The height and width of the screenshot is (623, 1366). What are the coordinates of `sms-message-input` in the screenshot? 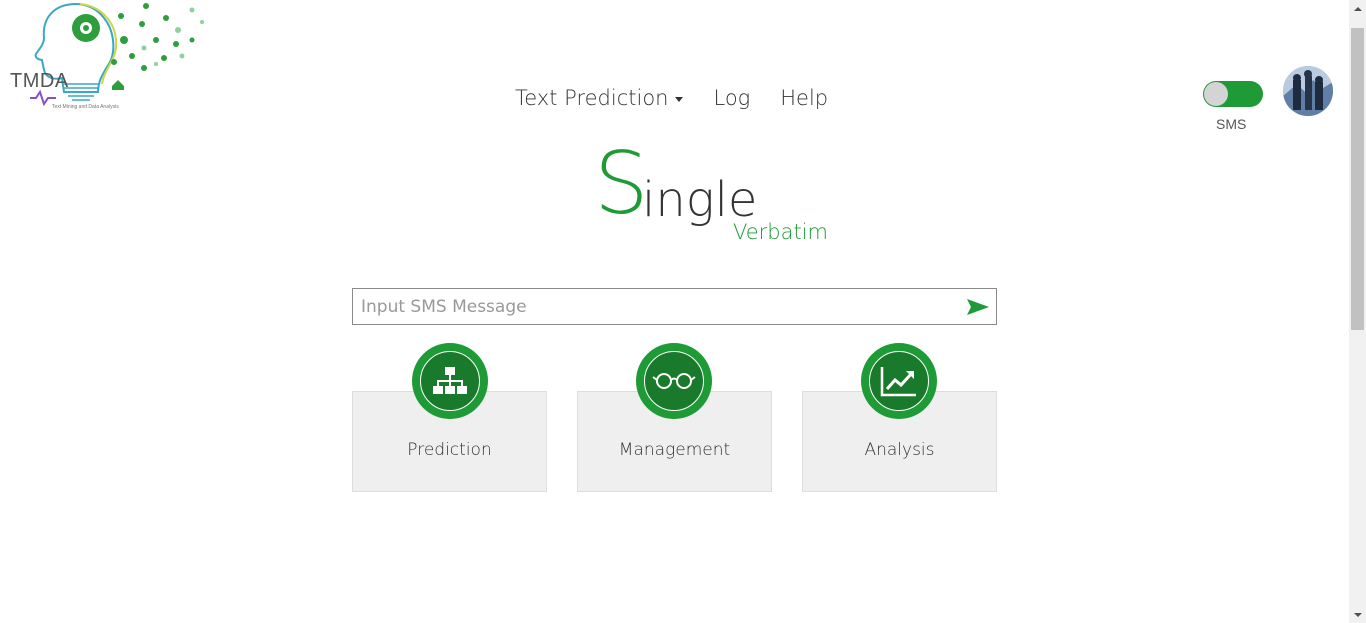 It's located at (653, 306).